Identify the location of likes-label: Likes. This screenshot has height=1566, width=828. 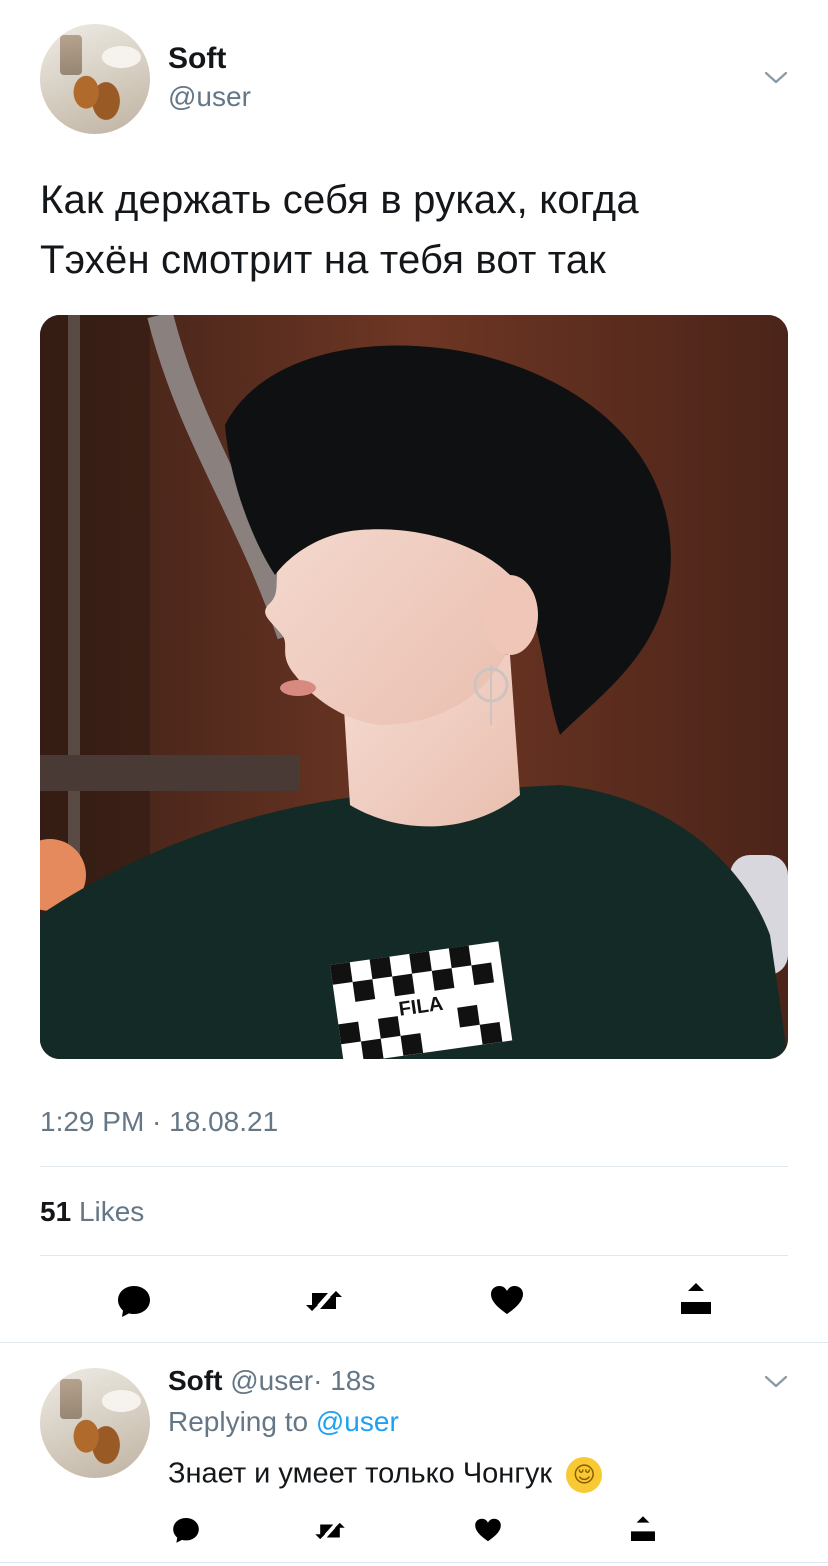
(111, 1211).